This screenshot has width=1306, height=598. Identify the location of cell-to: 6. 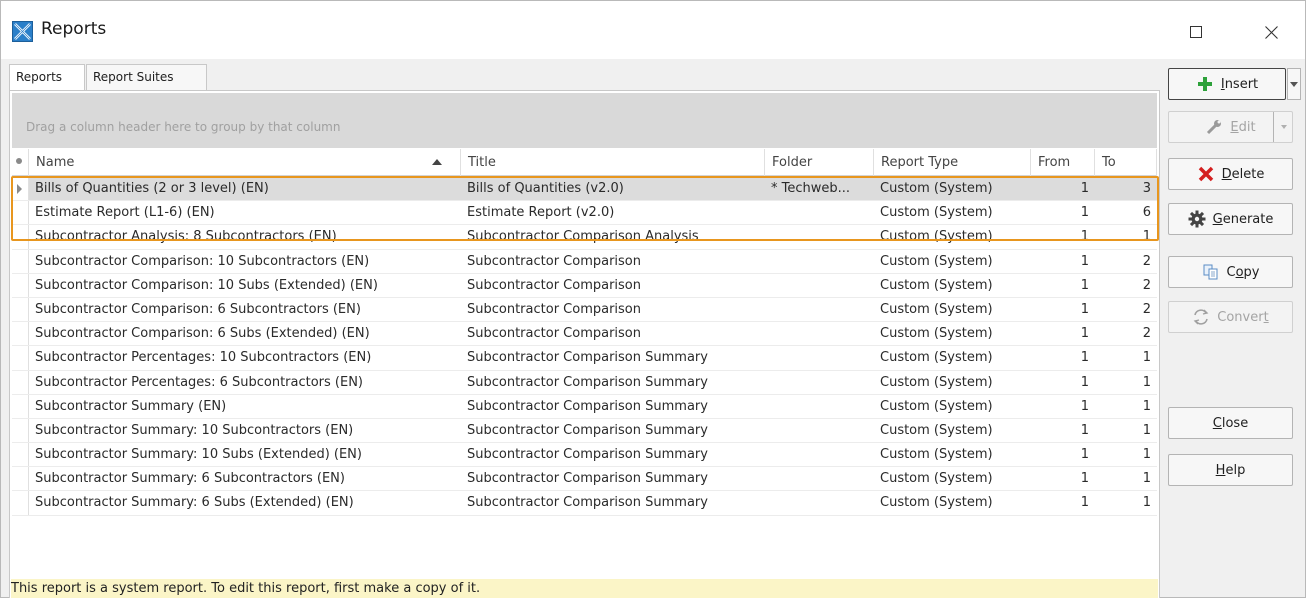
(1146, 213).